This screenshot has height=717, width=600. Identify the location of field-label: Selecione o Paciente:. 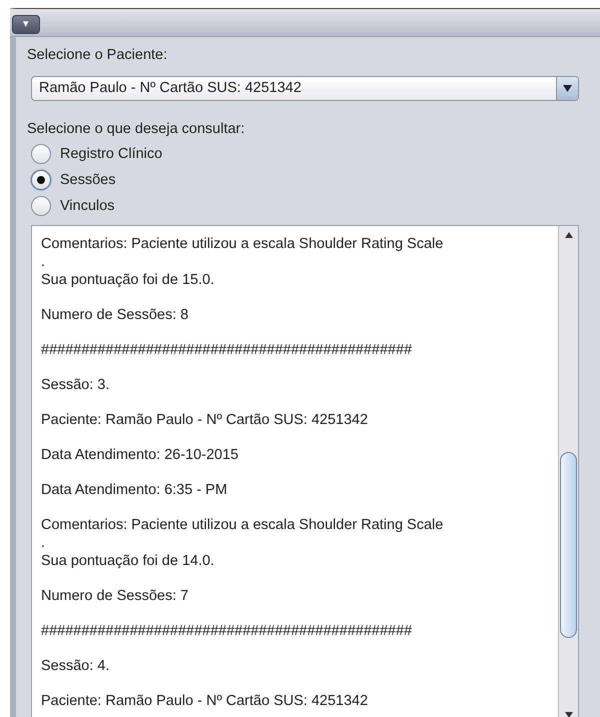
(97, 55).